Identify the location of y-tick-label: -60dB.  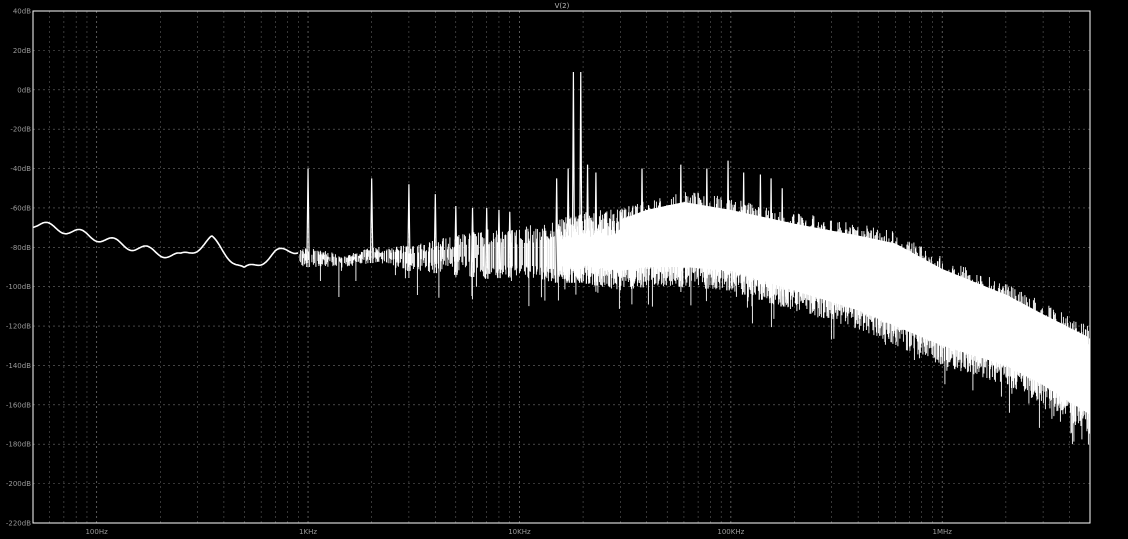
(20, 208).